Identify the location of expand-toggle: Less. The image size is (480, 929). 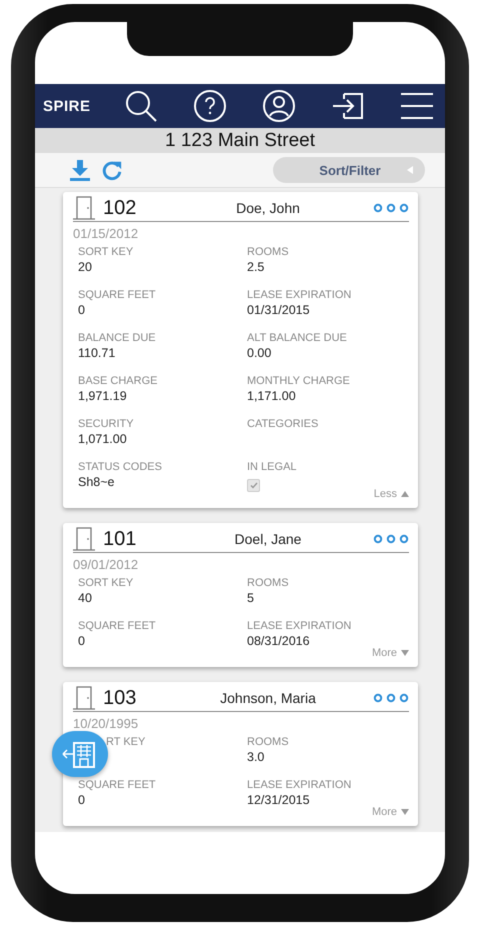
(391, 494).